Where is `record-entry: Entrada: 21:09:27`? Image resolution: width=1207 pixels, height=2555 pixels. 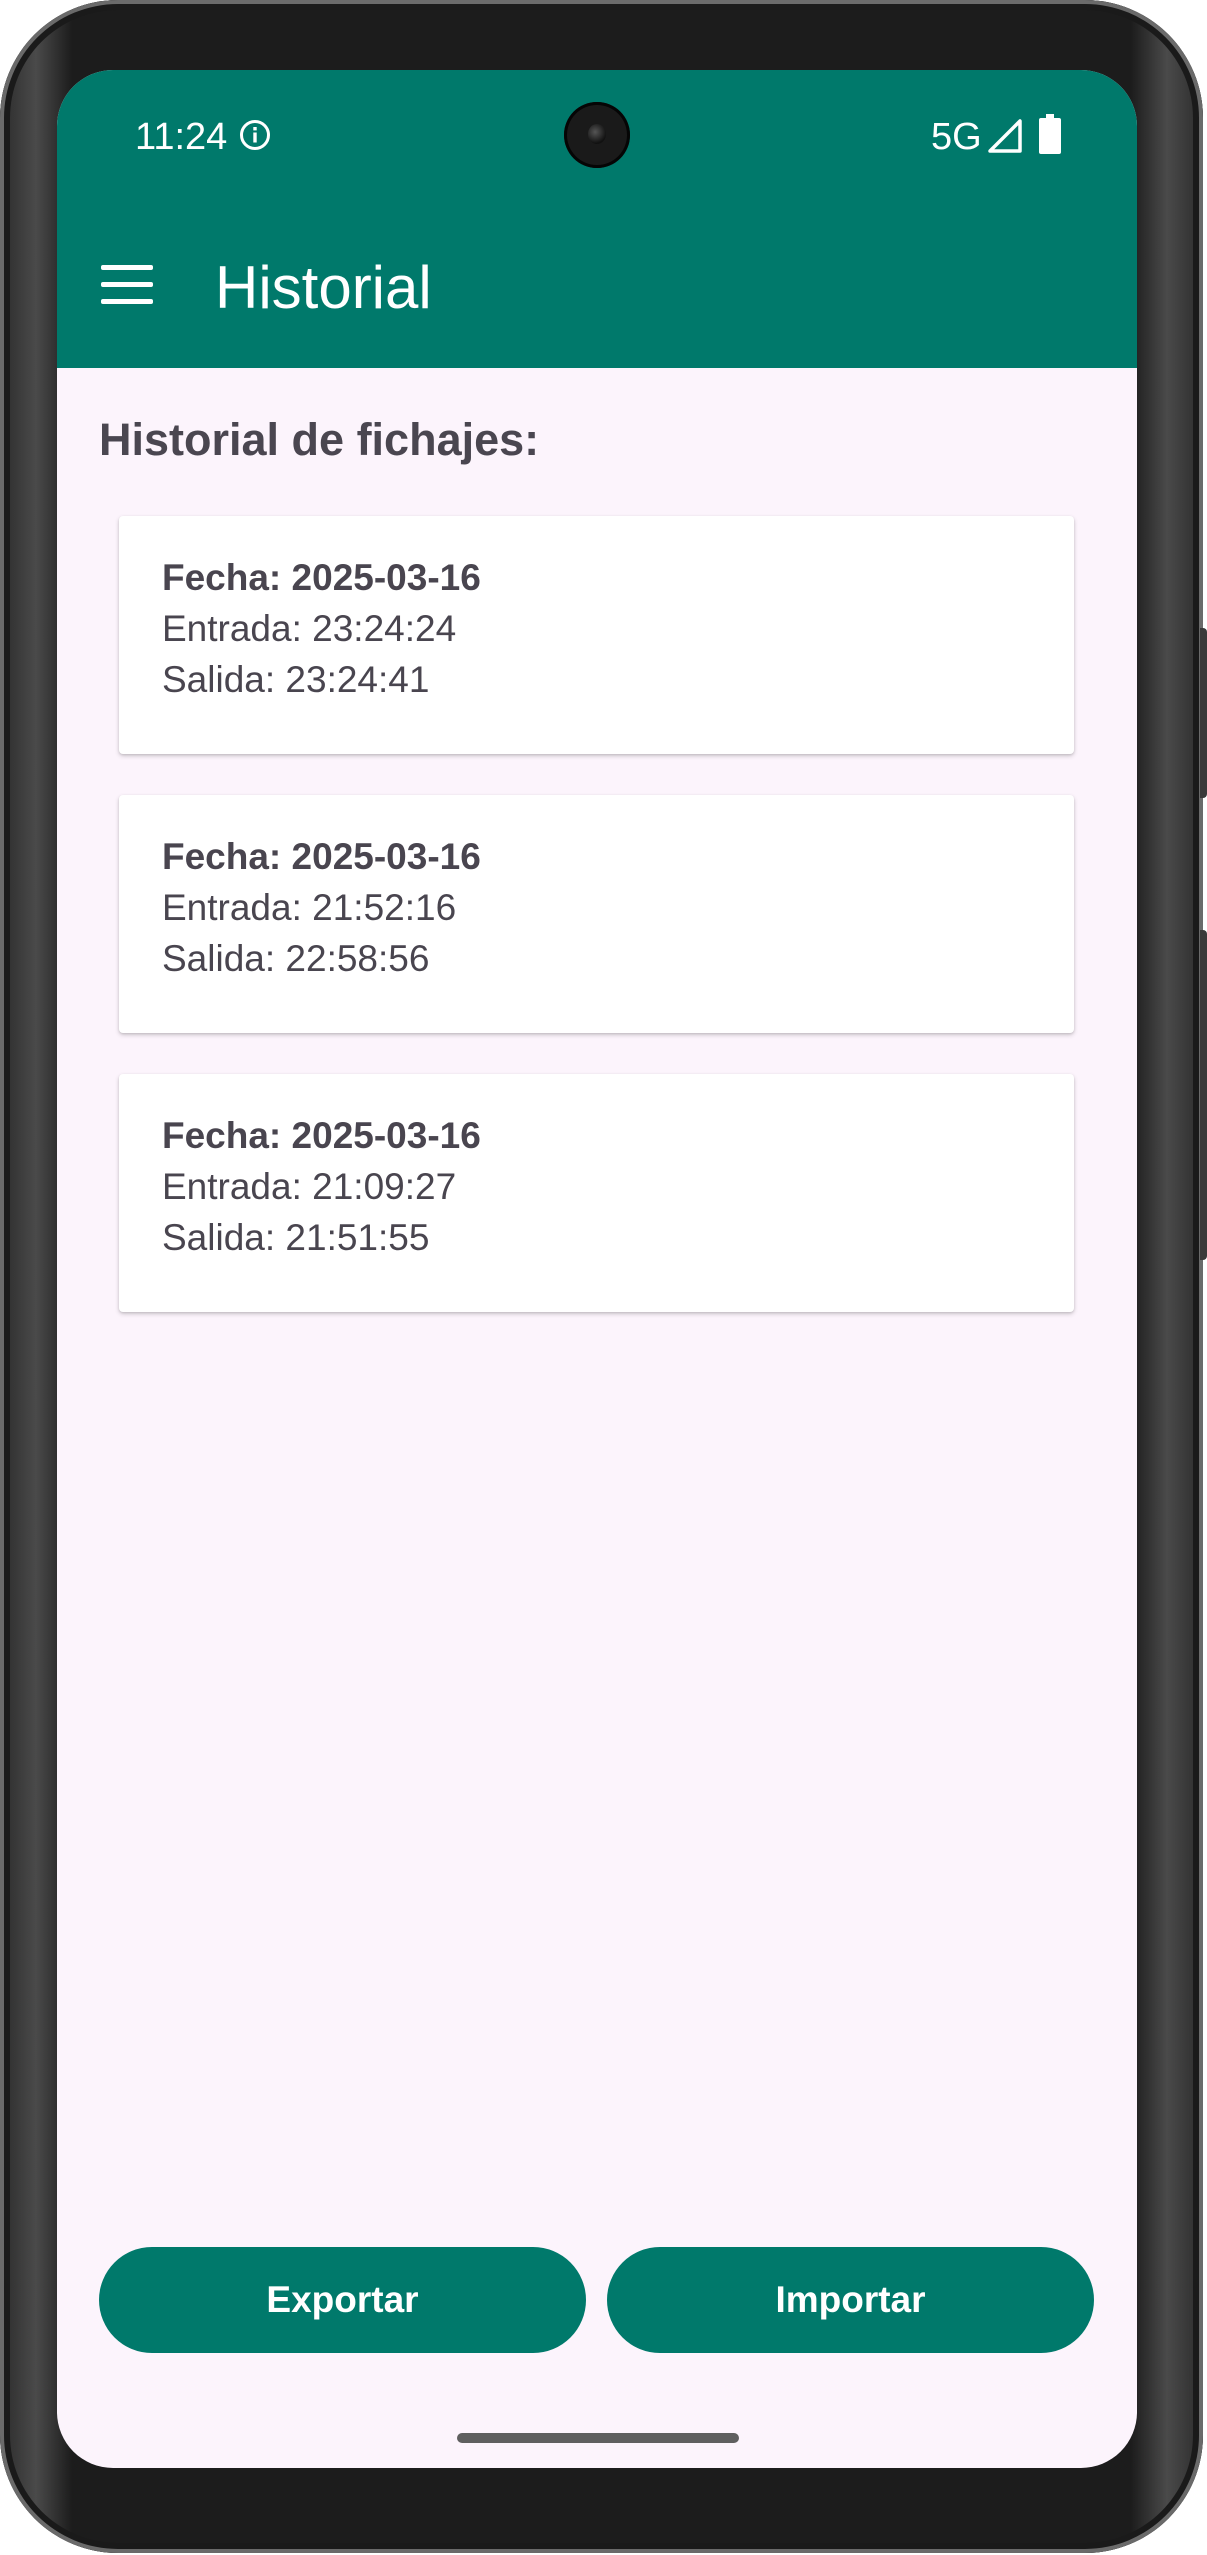
record-entry: Entrada: 21:09:27 is located at coordinates (309, 1186).